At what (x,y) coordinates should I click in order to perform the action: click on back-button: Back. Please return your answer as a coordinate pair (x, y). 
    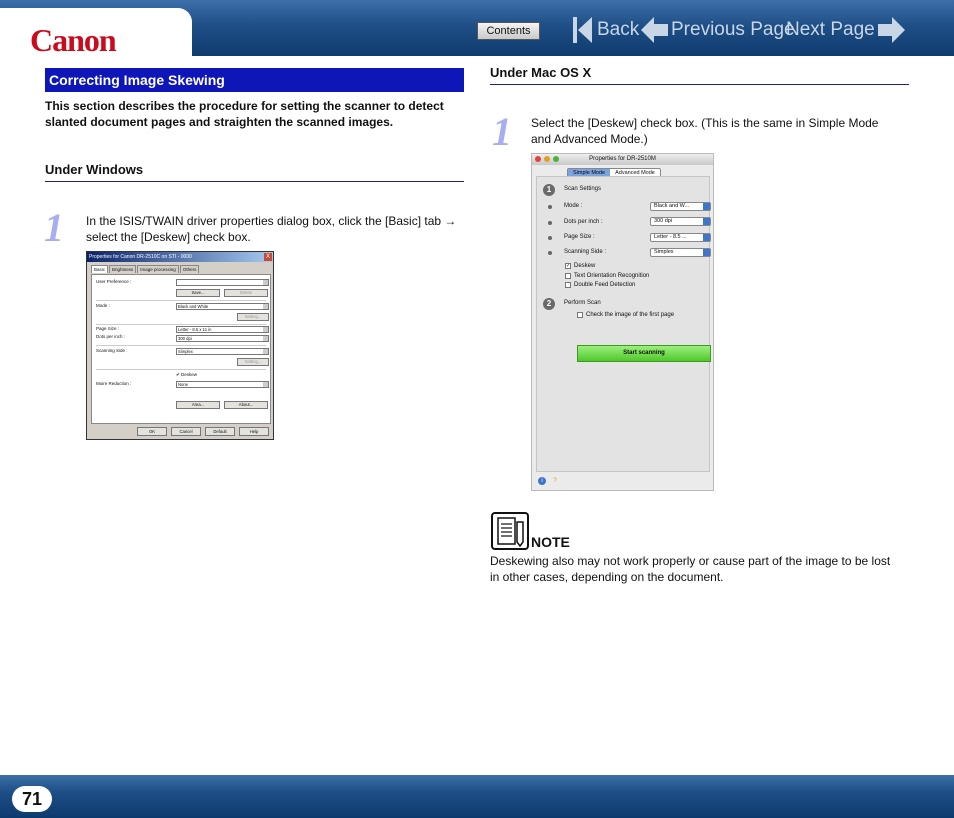
    Looking at the image, I should click on (605, 30).